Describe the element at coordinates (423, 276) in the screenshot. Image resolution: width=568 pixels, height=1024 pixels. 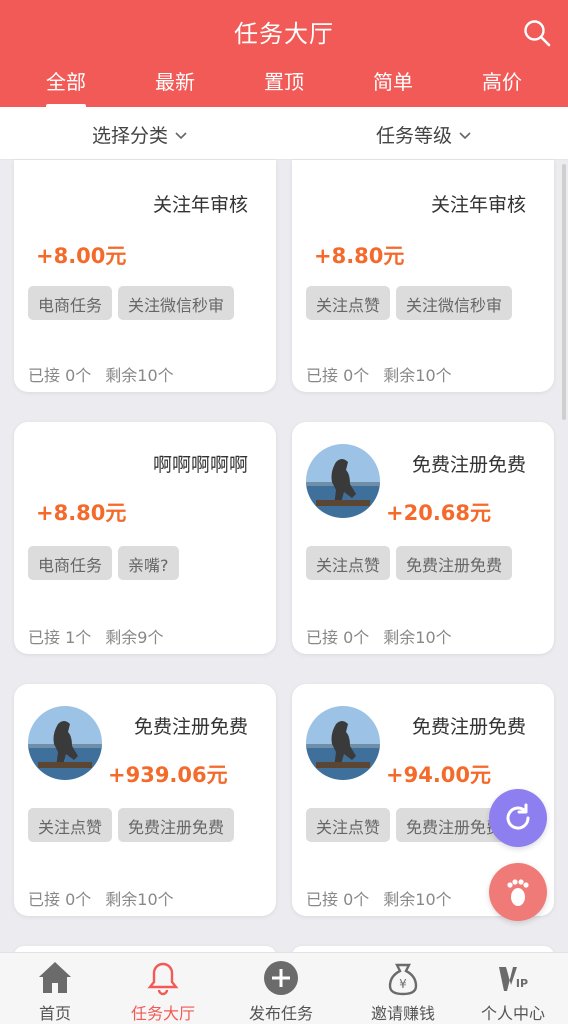
I see `task-card: 关注年审核 +8.80元 关注点赞 关注微信秒审 已接 0个 剩余10个` at that location.